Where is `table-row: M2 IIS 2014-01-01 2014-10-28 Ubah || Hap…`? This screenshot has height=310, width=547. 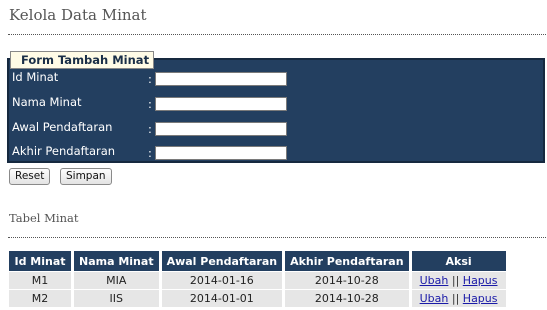 table-row: M2 IIS 2014-01-01 2014-10-28 Ubah || Hap… is located at coordinates (257, 298).